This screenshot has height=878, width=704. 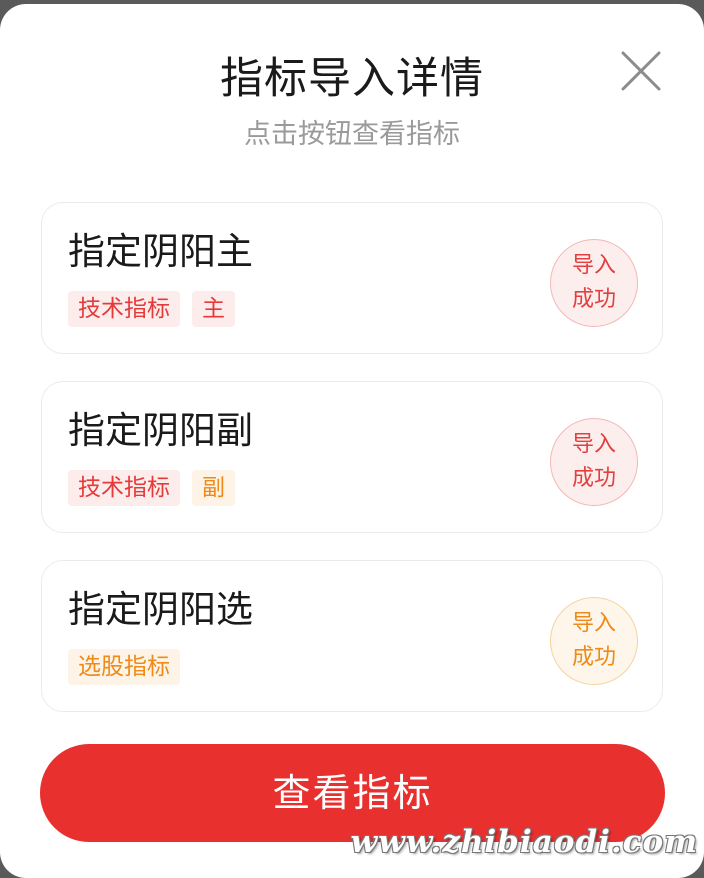 What do you see at coordinates (160, 609) in the screenshot?
I see `indicator-name: 指定阴阳选` at bounding box center [160, 609].